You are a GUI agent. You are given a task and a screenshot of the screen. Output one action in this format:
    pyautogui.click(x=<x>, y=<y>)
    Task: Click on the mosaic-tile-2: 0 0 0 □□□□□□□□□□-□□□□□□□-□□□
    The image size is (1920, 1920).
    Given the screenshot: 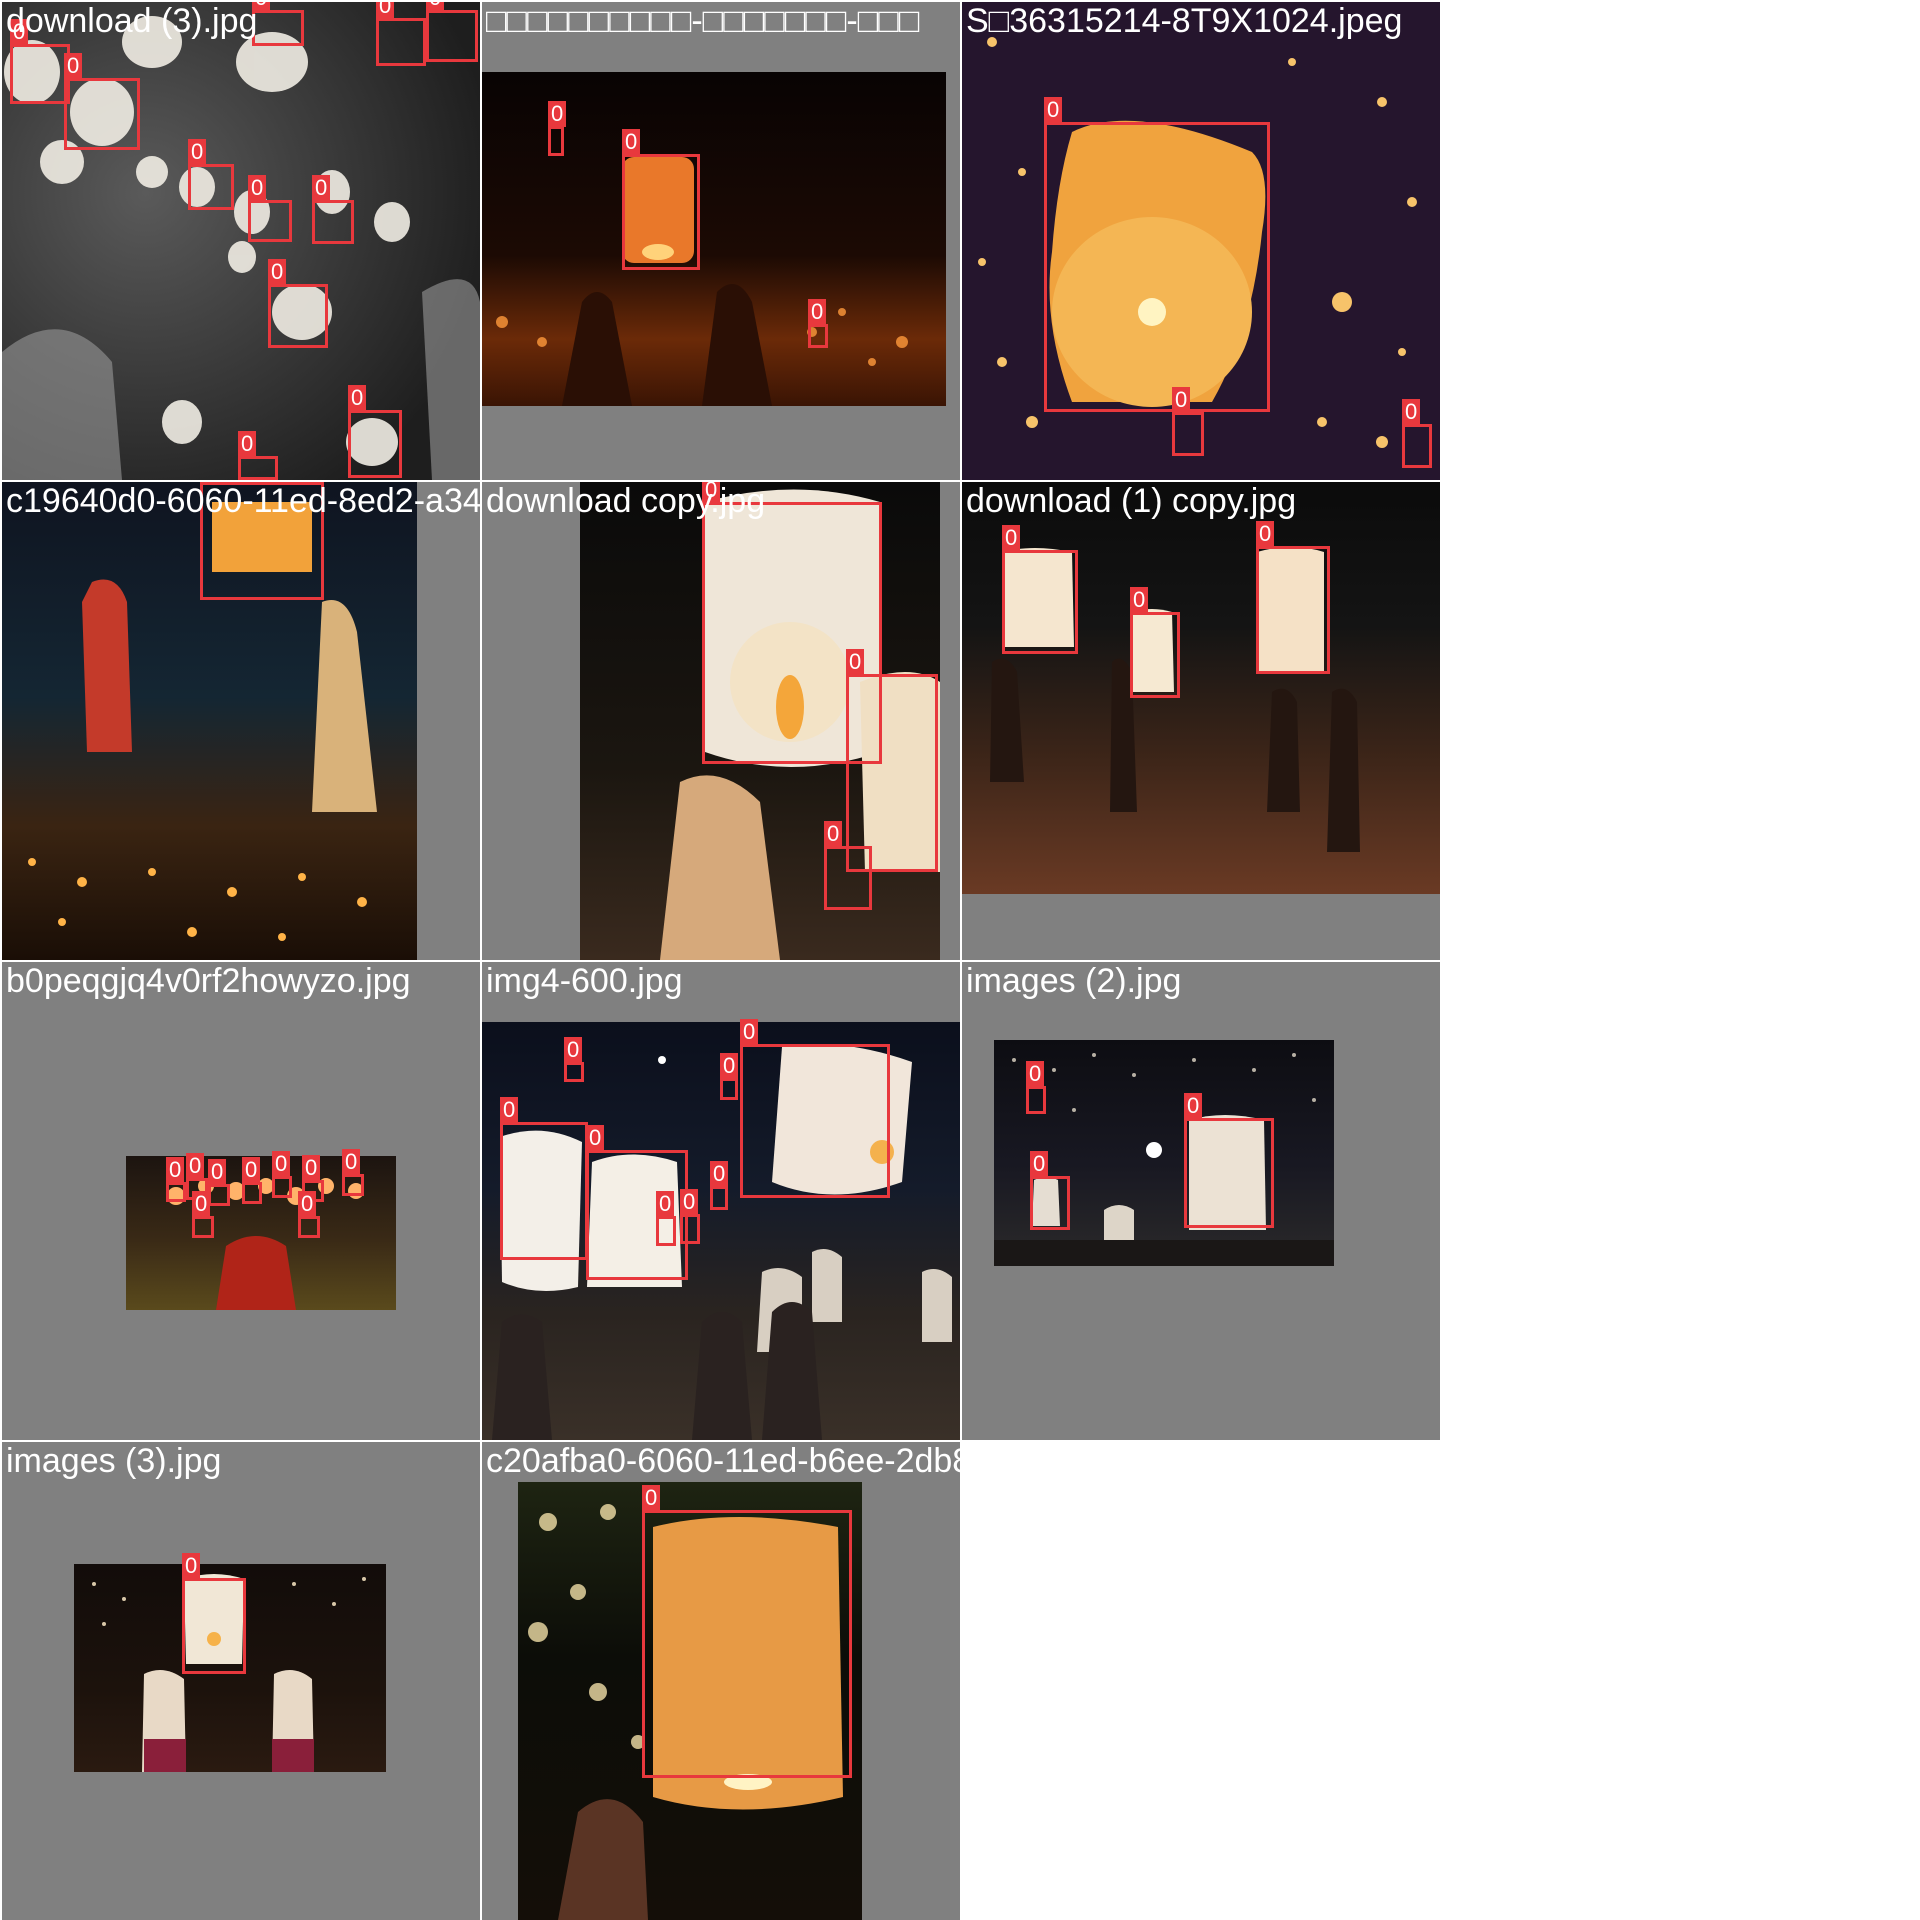 What is the action you would take?
    pyautogui.click(x=721, y=241)
    